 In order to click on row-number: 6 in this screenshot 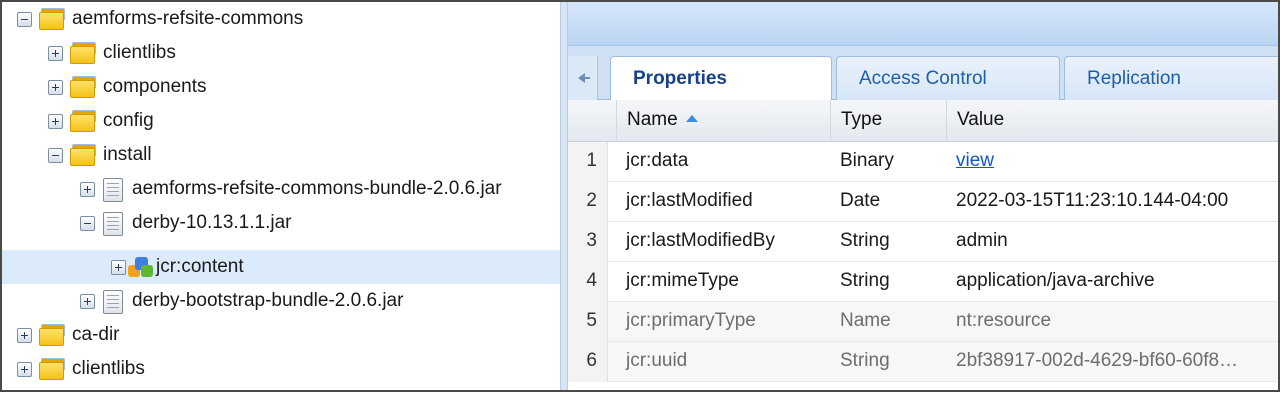, I will do `click(588, 362)`.